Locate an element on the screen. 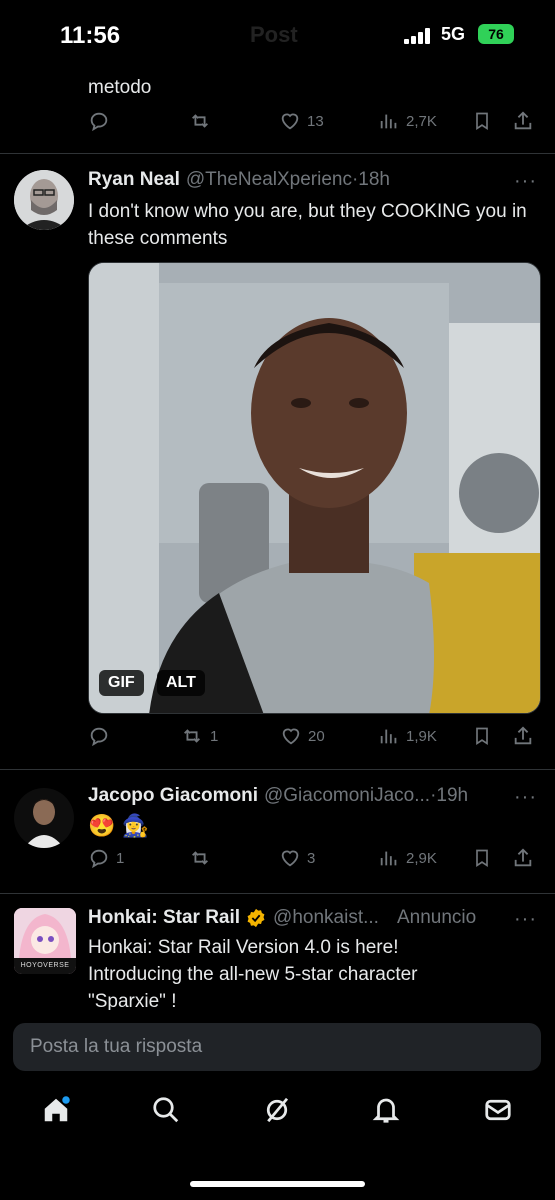 The width and height of the screenshot is (555, 1200). views-button: 2,9K is located at coordinates (407, 858).